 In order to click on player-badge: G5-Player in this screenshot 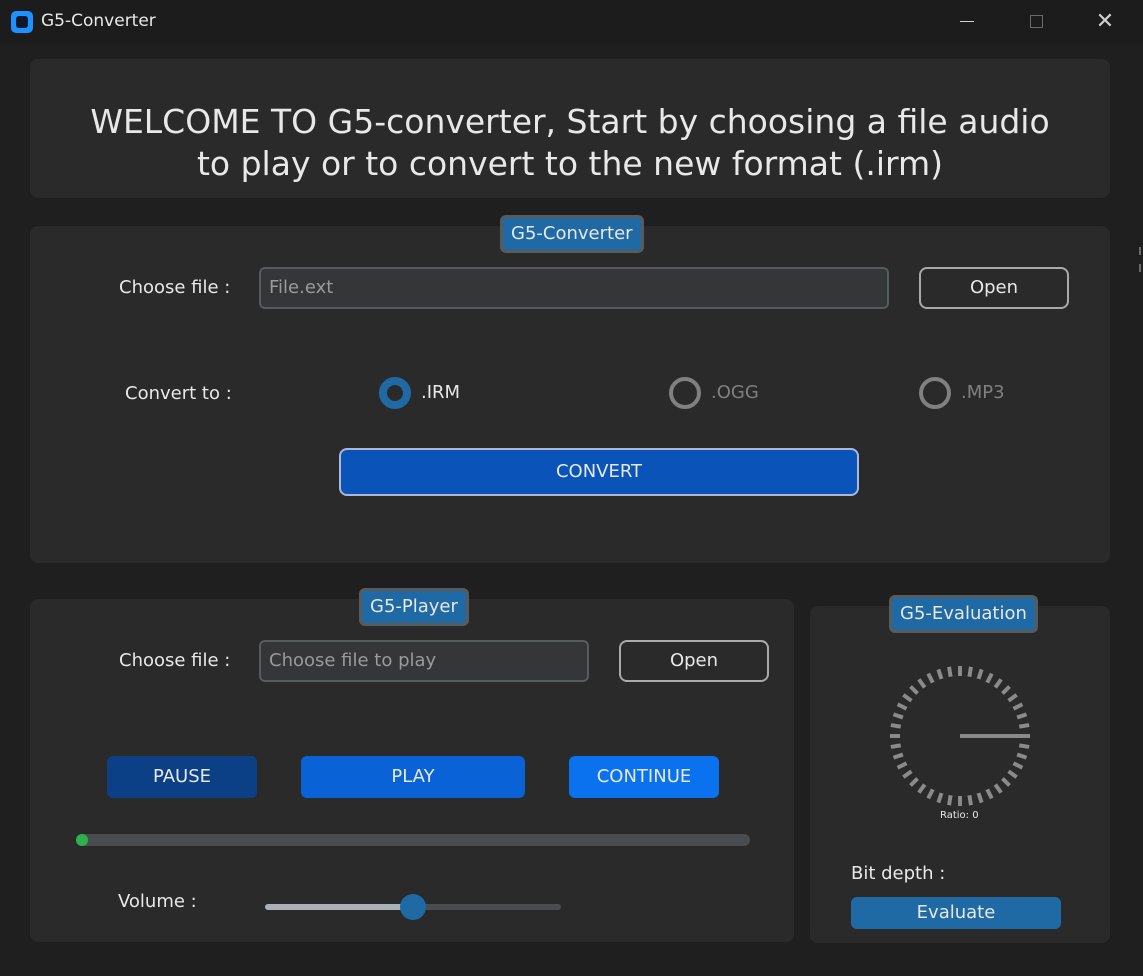, I will do `click(414, 607)`.